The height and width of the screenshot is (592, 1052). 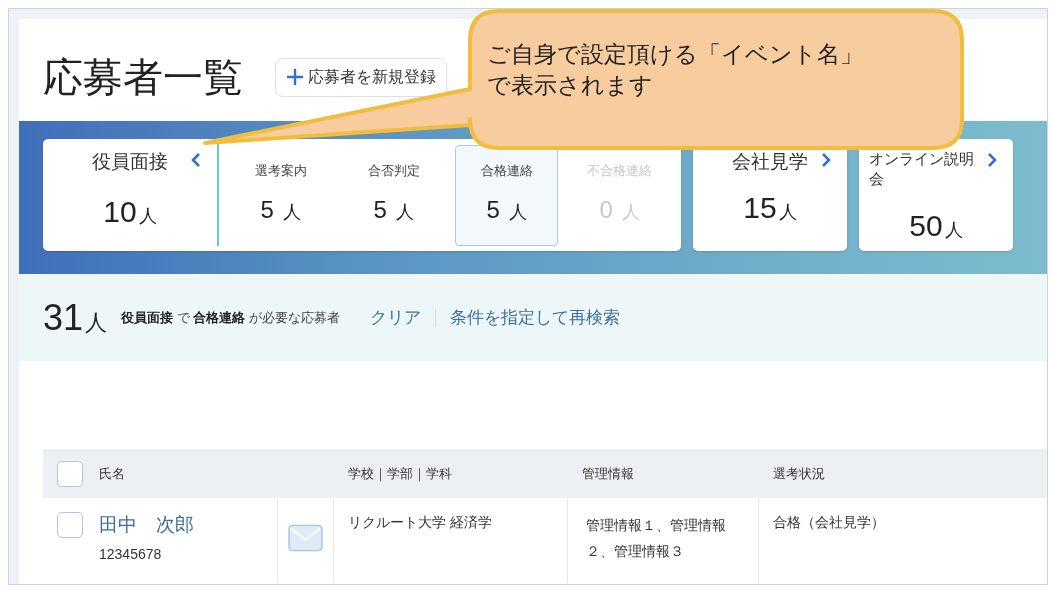 What do you see at coordinates (130, 162) in the screenshot?
I see `event-name: 役員面接` at bounding box center [130, 162].